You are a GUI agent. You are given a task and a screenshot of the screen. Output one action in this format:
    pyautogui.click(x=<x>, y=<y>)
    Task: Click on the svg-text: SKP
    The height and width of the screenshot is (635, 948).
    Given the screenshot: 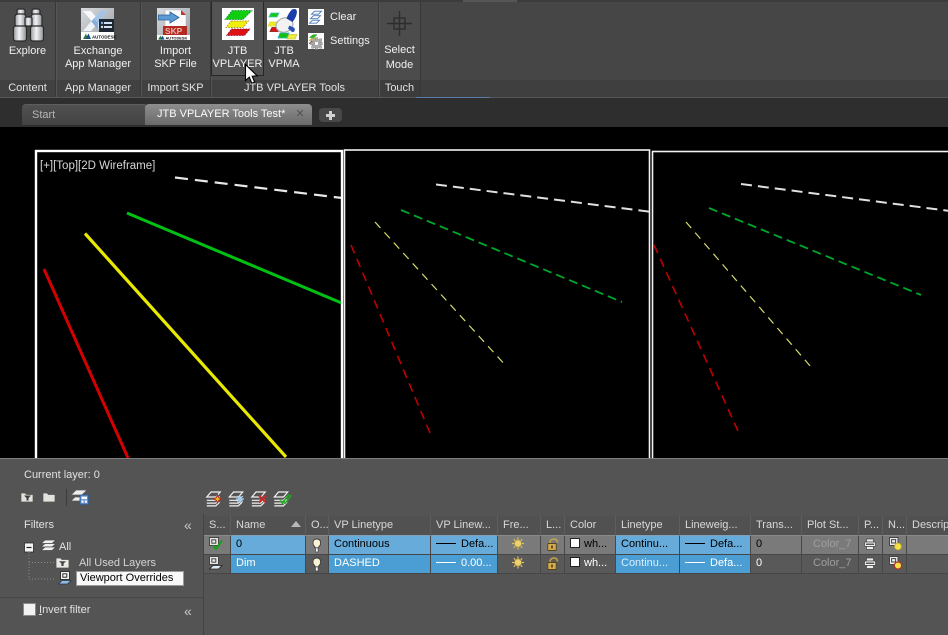 What is the action you would take?
    pyautogui.click(x=174, y=31)
    